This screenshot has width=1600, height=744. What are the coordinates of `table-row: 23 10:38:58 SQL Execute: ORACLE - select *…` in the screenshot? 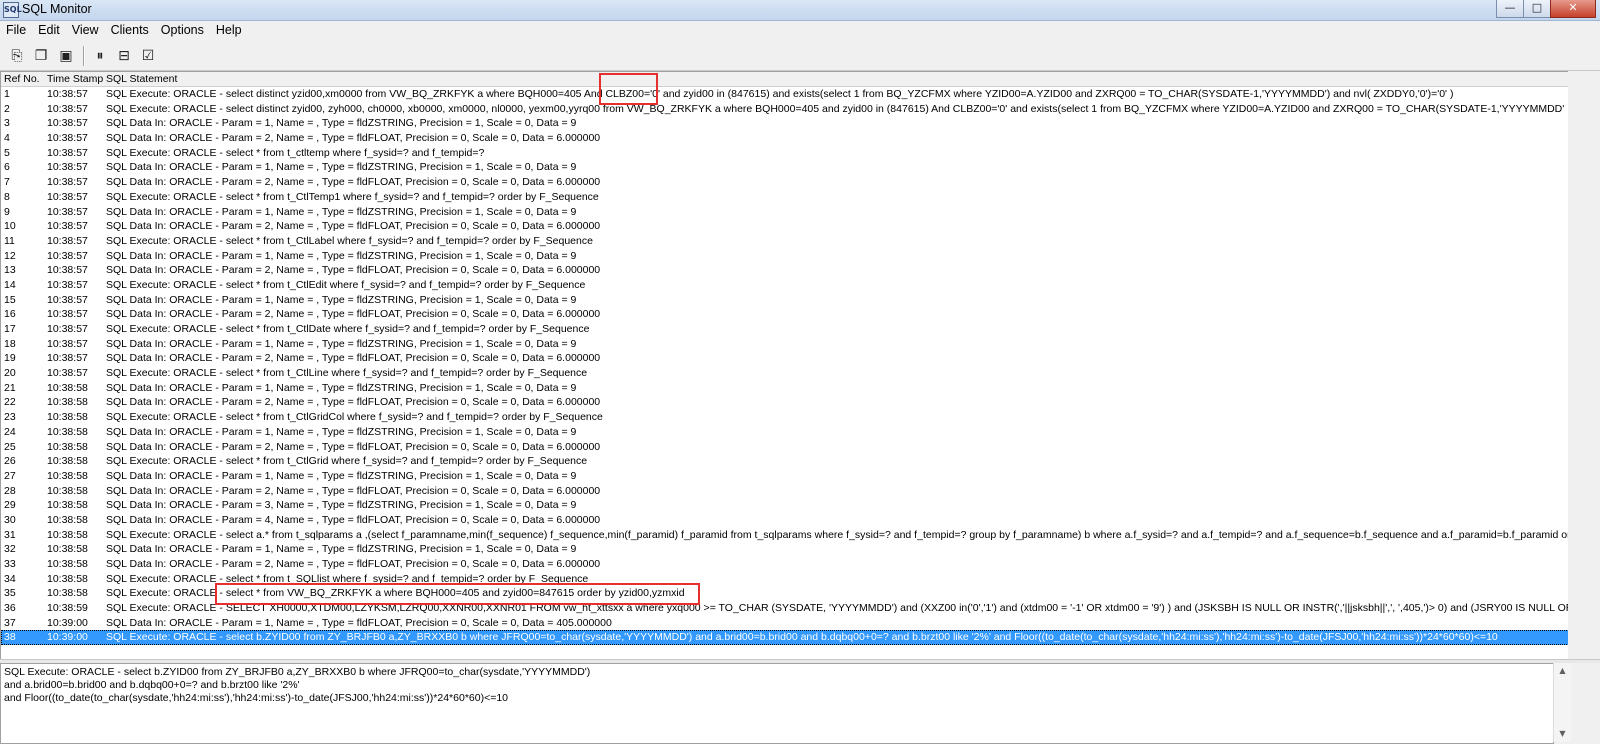 It's located at (785, 417).